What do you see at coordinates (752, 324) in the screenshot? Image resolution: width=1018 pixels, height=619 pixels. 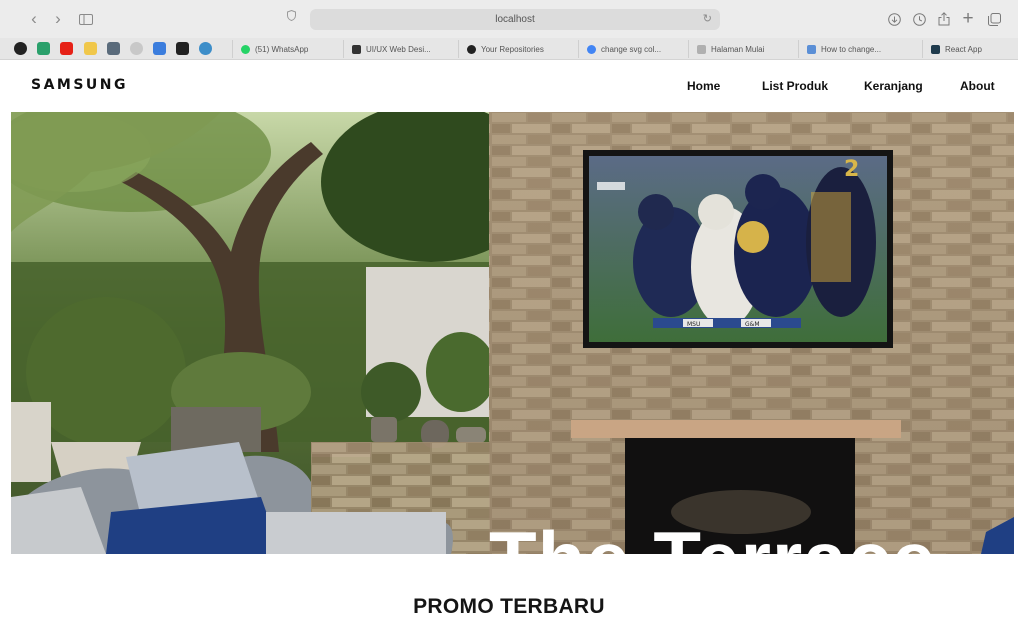 I see `team-right: G&M` at bounding box center [752, 324].